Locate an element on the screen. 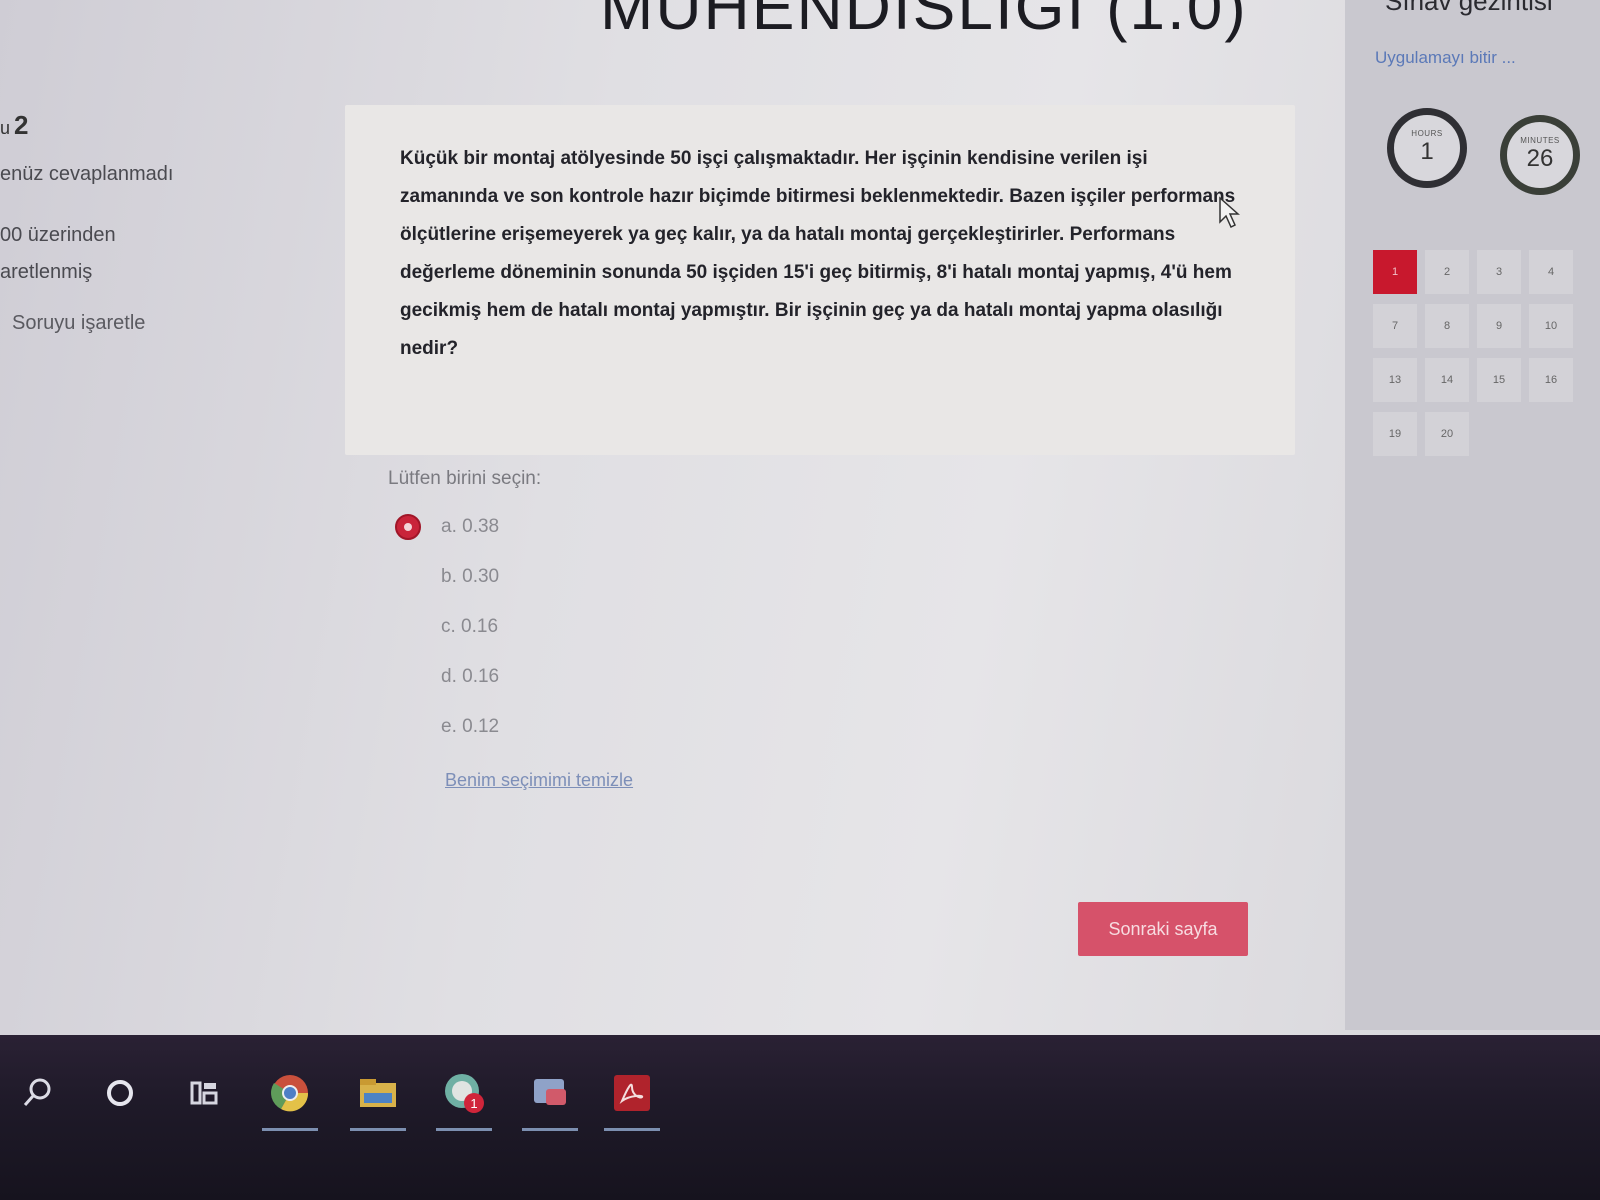 The height and width of the screenshot is (1200, 1600). nav-question-4: 4 is located at coordinates (1551, 272).